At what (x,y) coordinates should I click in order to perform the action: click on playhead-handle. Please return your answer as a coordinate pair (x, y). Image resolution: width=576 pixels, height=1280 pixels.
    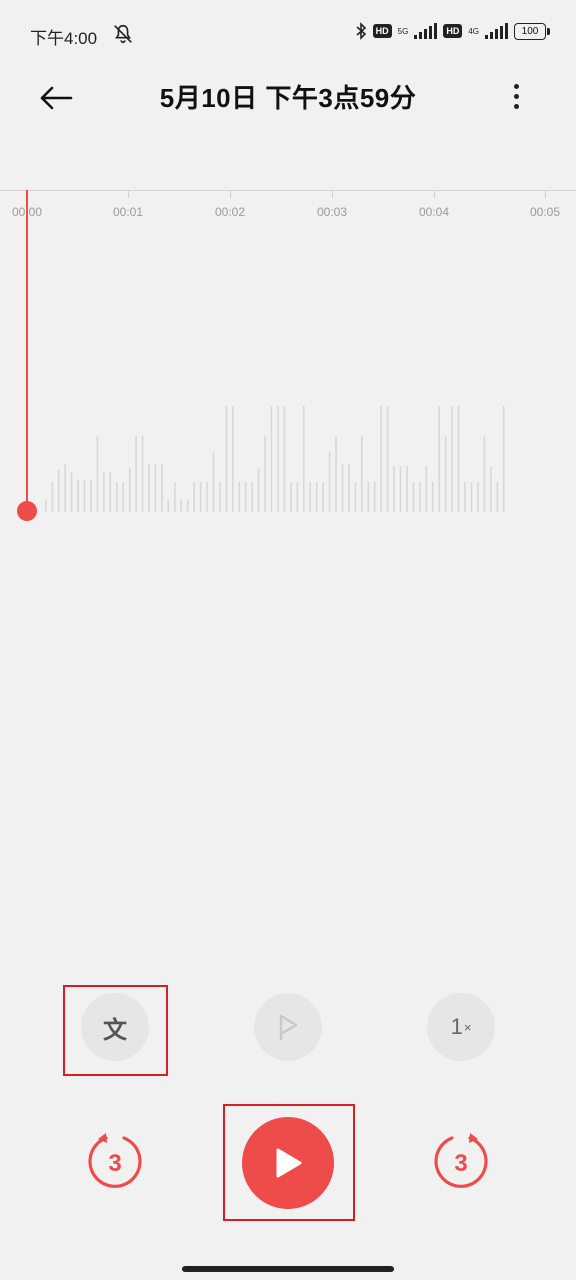
    Looking at the image, I should click on (27, 511).